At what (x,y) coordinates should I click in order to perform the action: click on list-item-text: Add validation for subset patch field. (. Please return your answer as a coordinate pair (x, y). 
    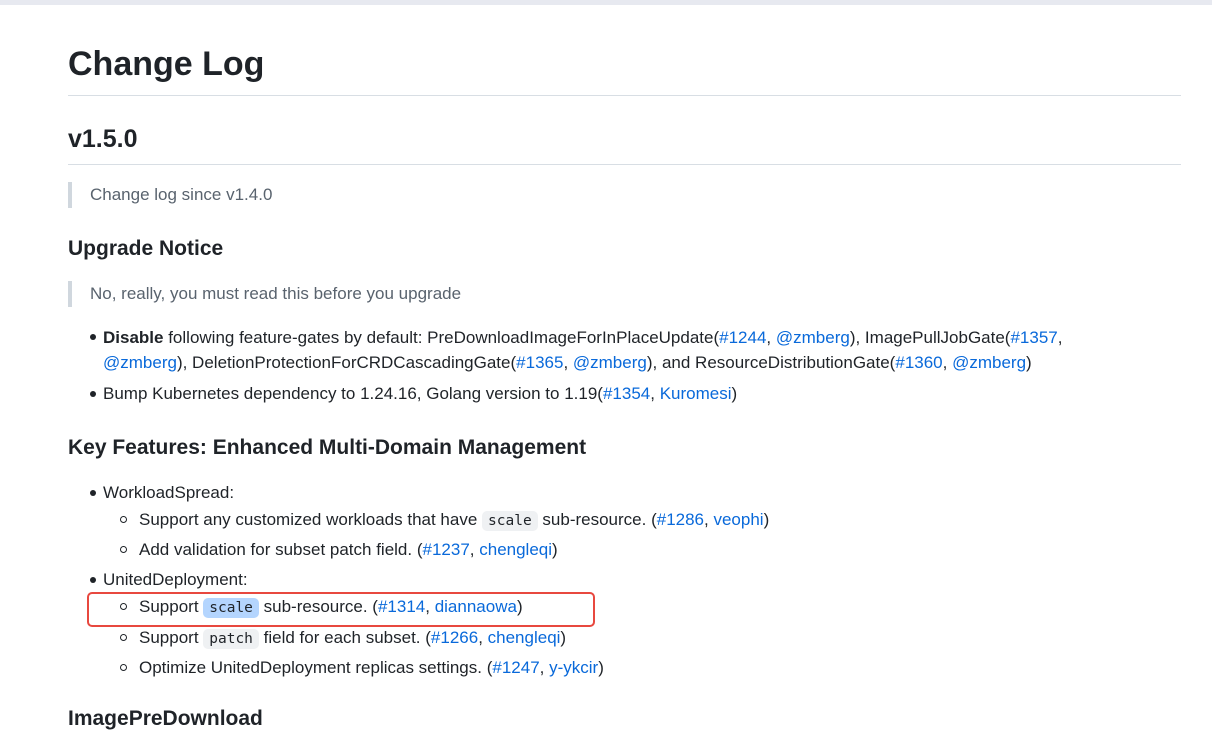
    Looking at the image, I should click on (281, 549).